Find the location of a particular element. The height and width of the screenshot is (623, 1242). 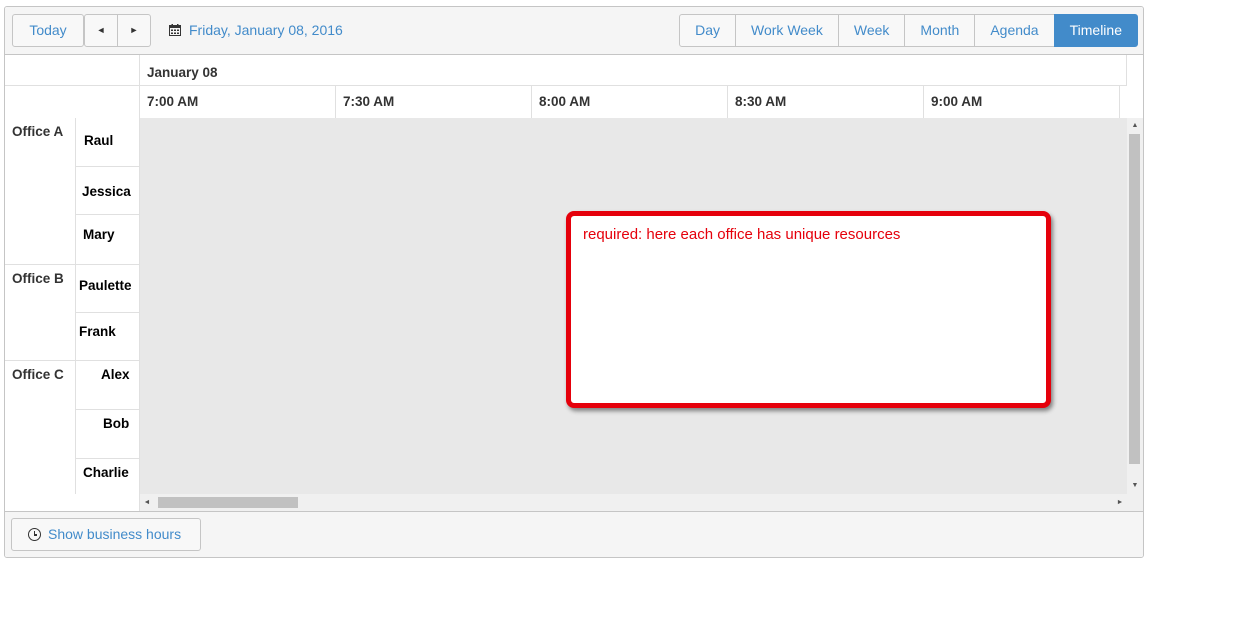

business-hours-label: Show business hours is located at coordinates (115, 534).